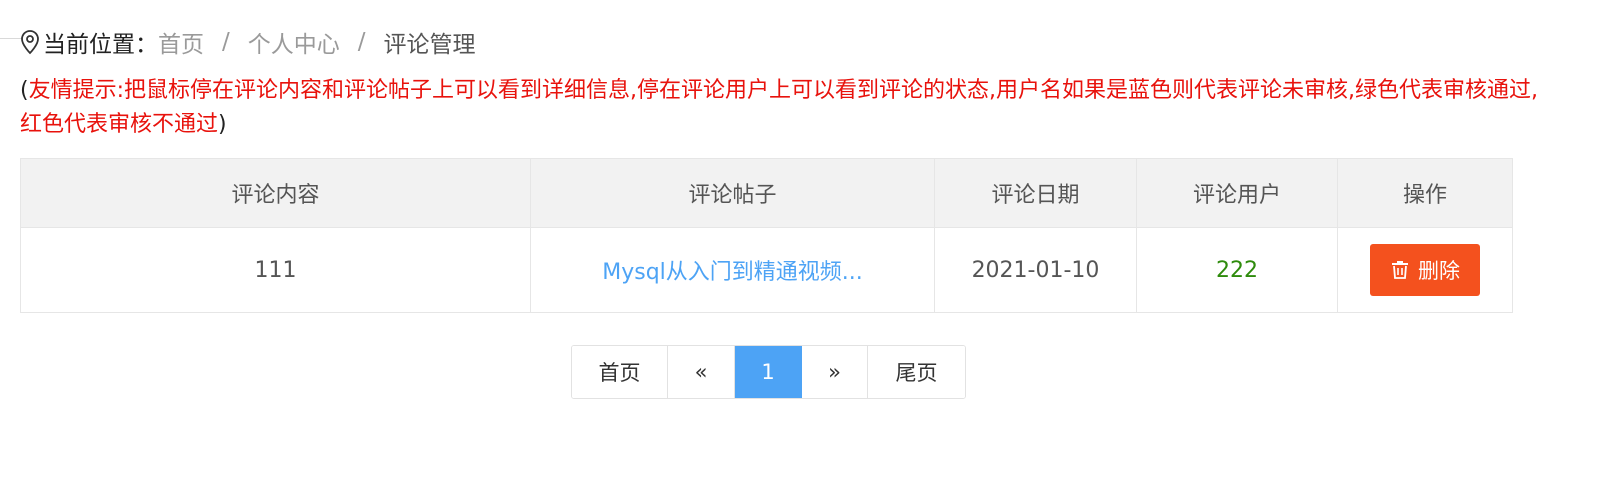  Describe the element at coordinates (30, 42) in the screenshot. I see `location-pin-icon` at that location.